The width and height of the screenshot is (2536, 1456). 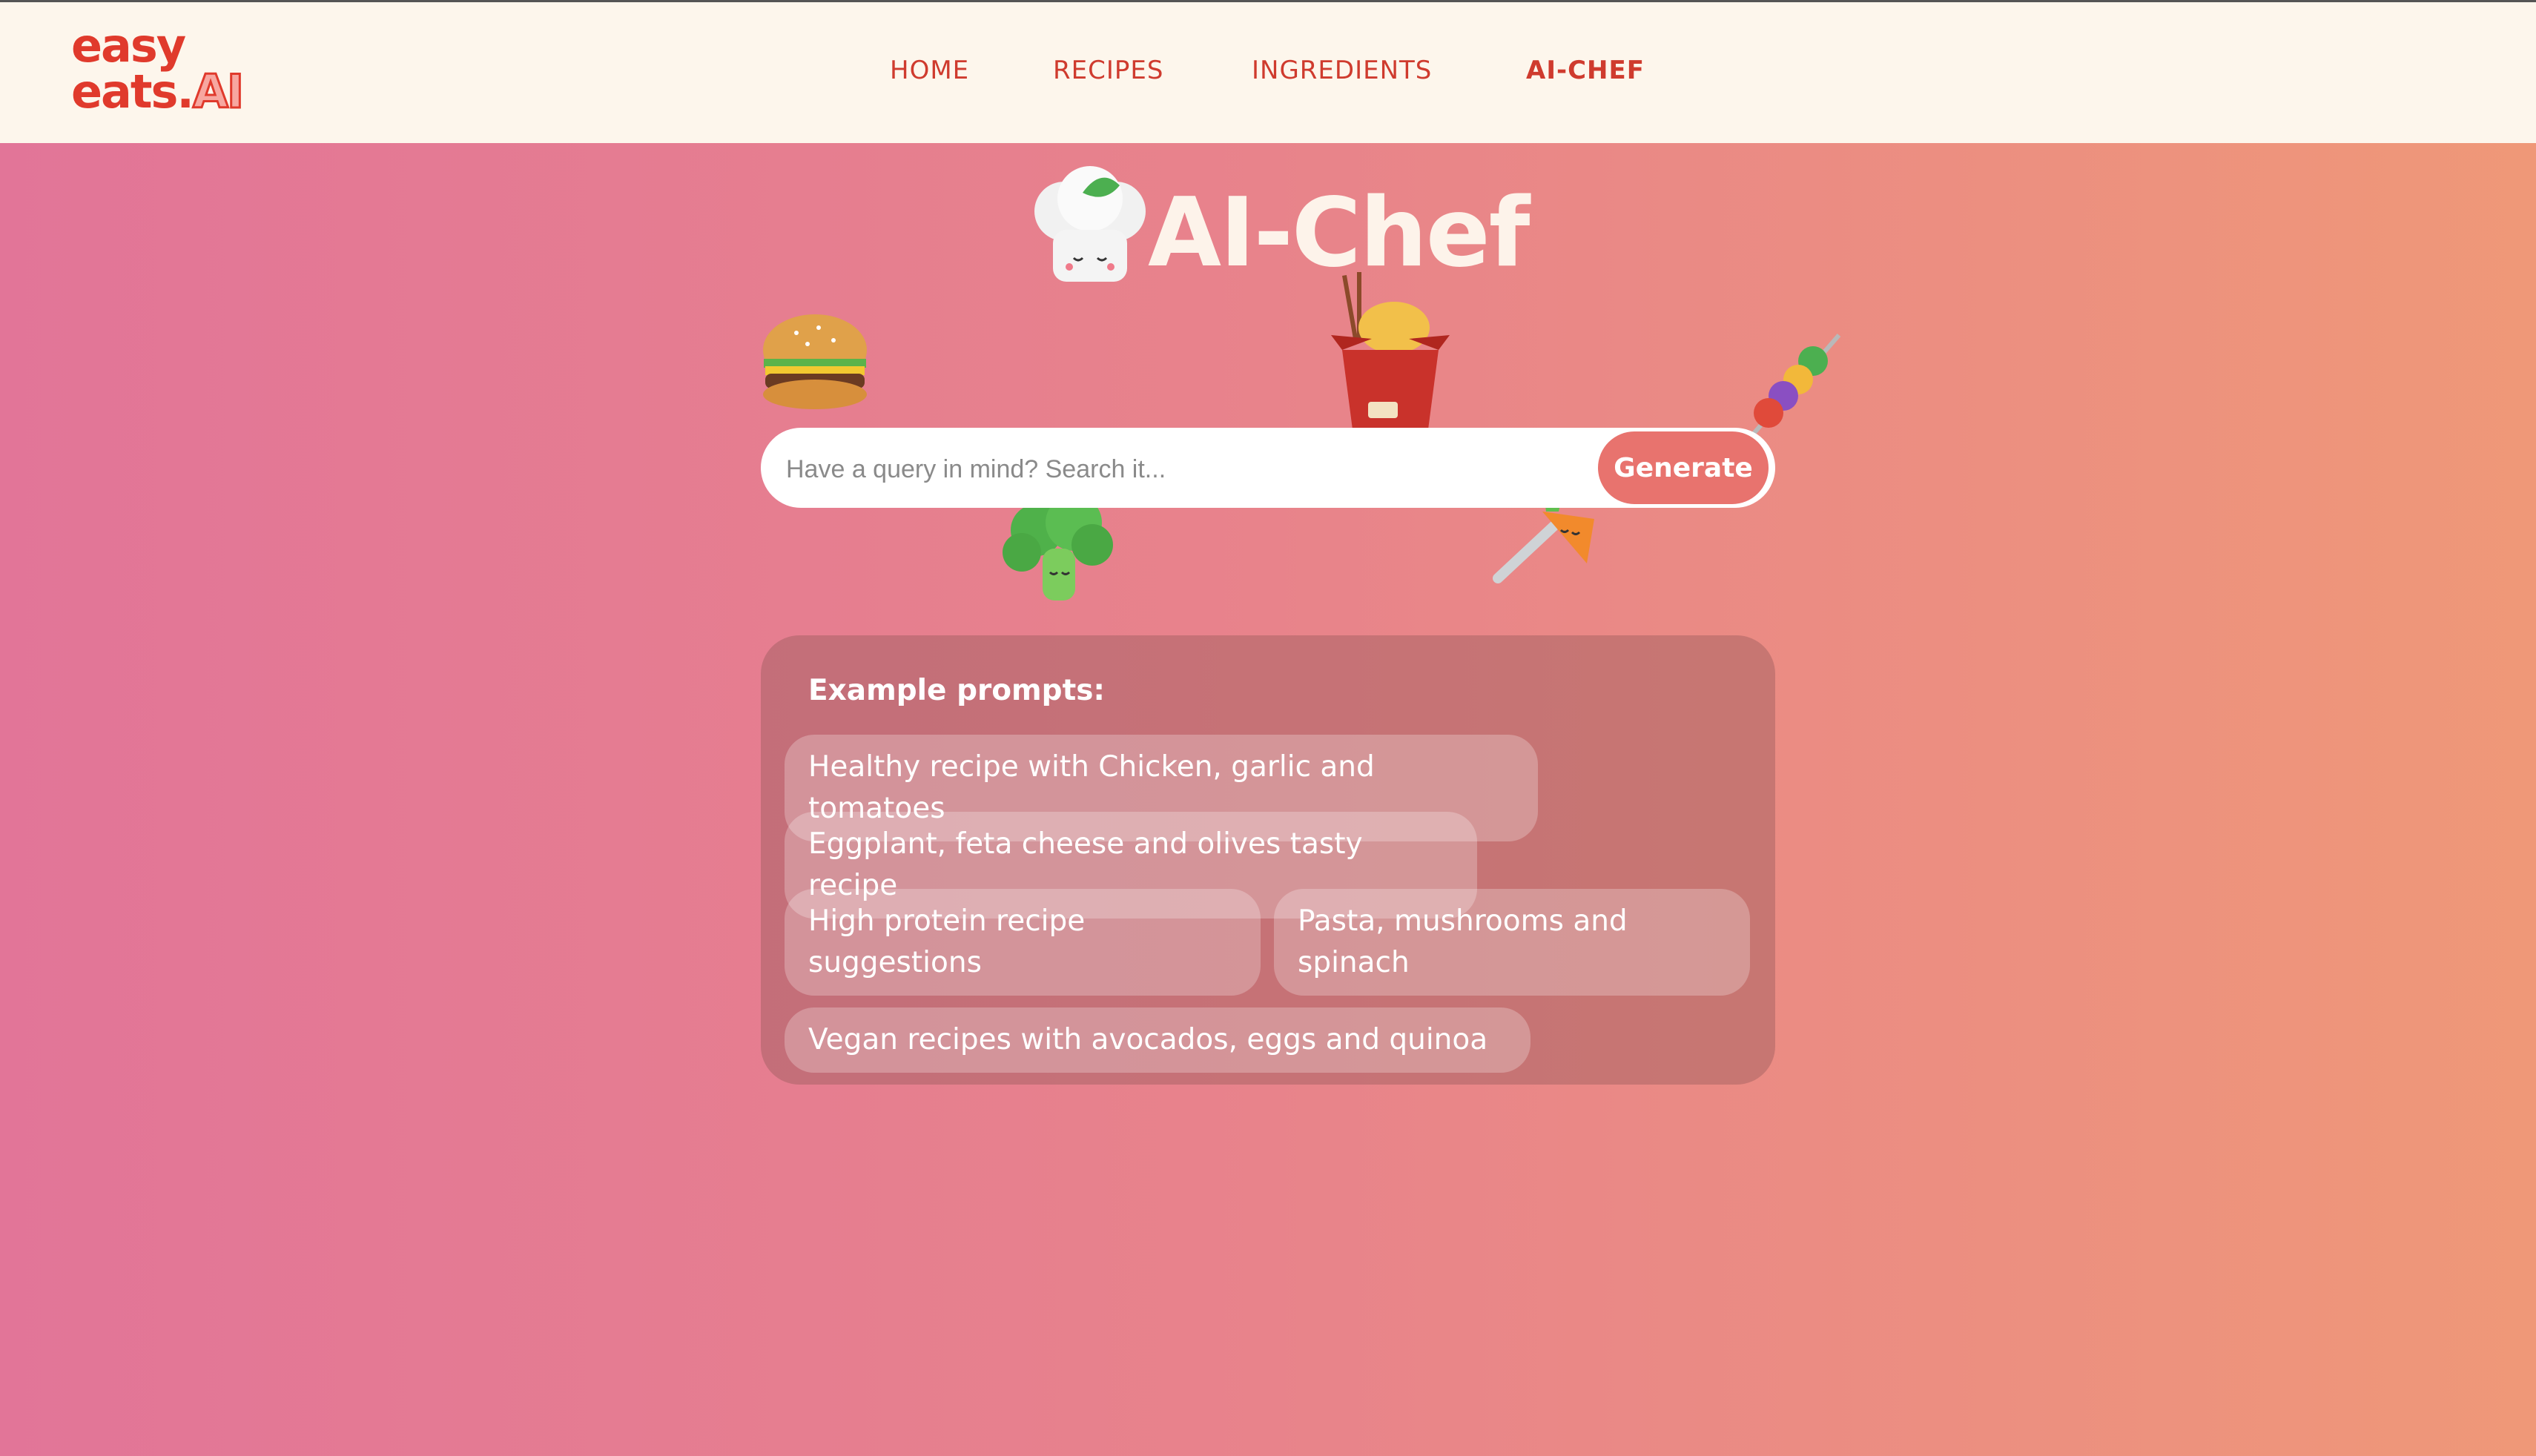 I want to click on prompt-chip: Pasta, mushrooms and spinach, so click(x=1512, y=942).